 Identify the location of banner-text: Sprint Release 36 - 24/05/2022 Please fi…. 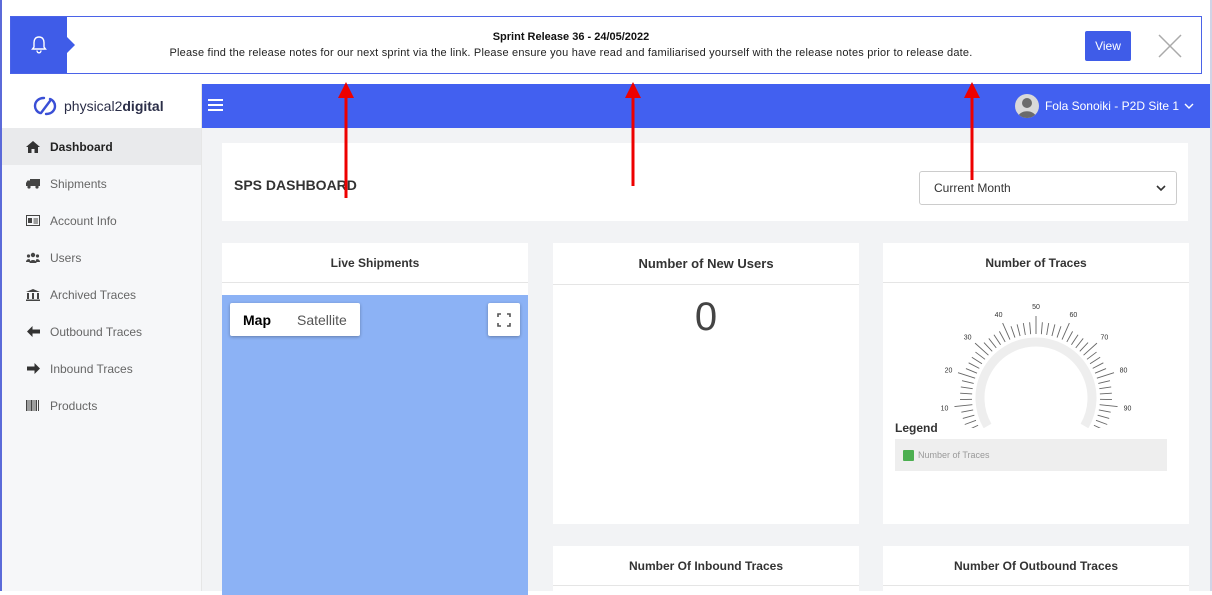
(571, 45).